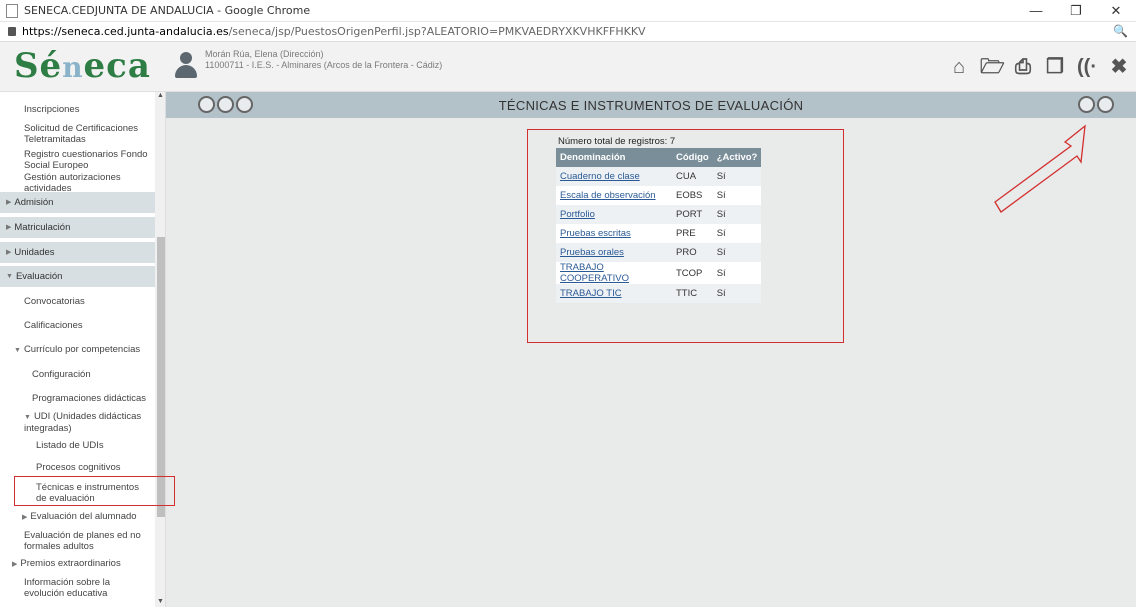 Image resolution: width=1136 pixels, height=607 pixels. Describe the element at coordinates (100, 467) in the screenshot. I see `sidebar-item: Procesos cognitivos` at that location.